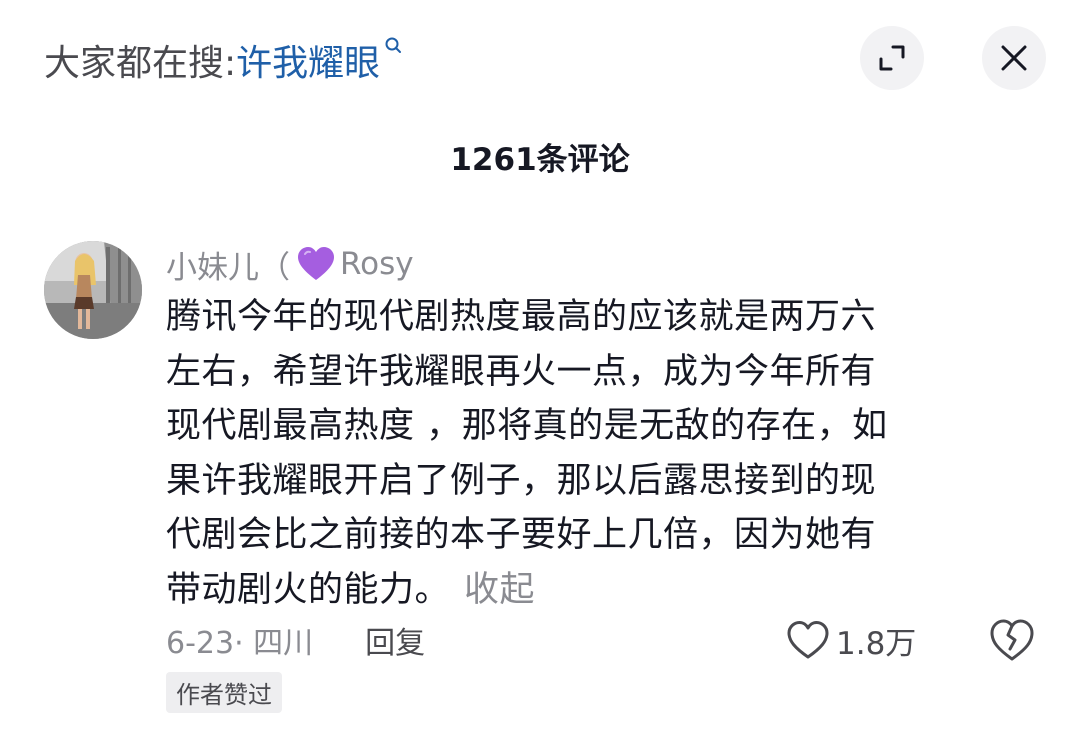 This screenshot has width=1080, height=730. I want to click on reply-button: 回复, so click(395, 640).